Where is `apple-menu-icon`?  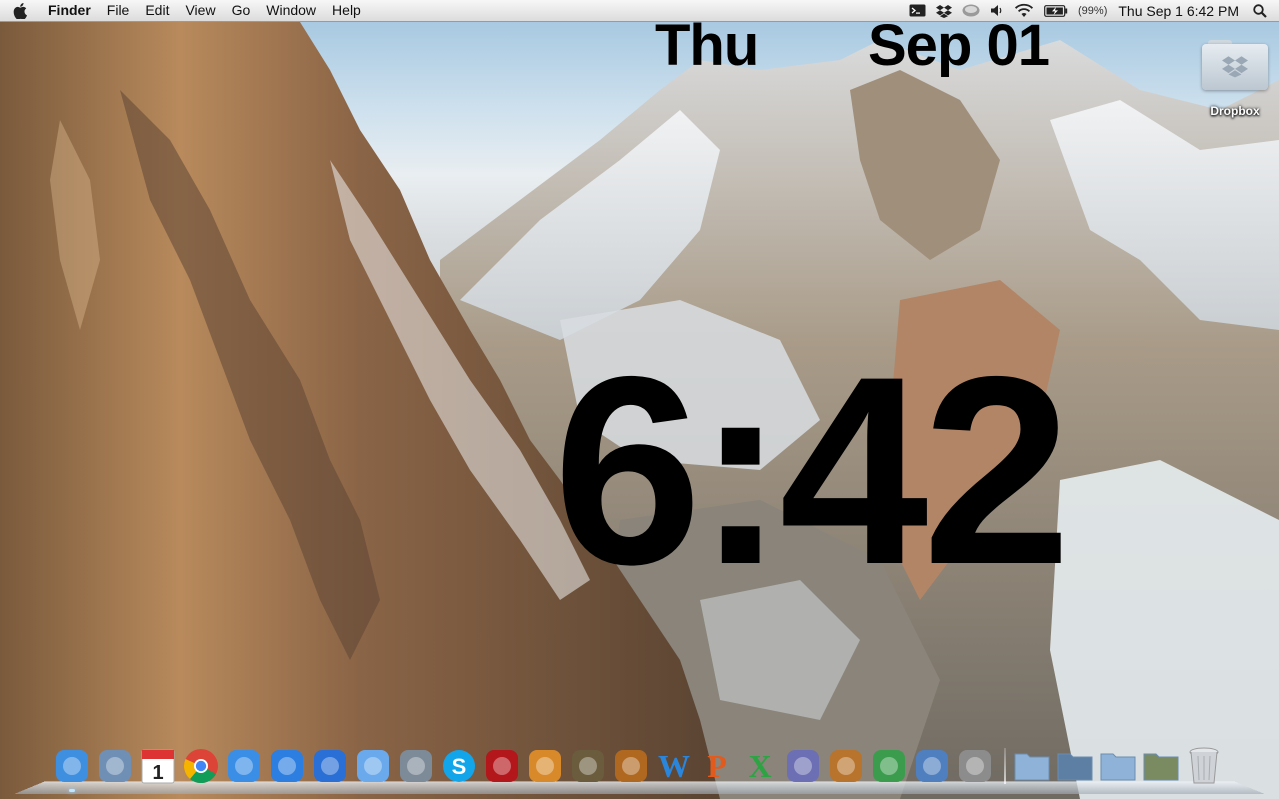 apple-menu-icon is located at coordinates (20, 10).